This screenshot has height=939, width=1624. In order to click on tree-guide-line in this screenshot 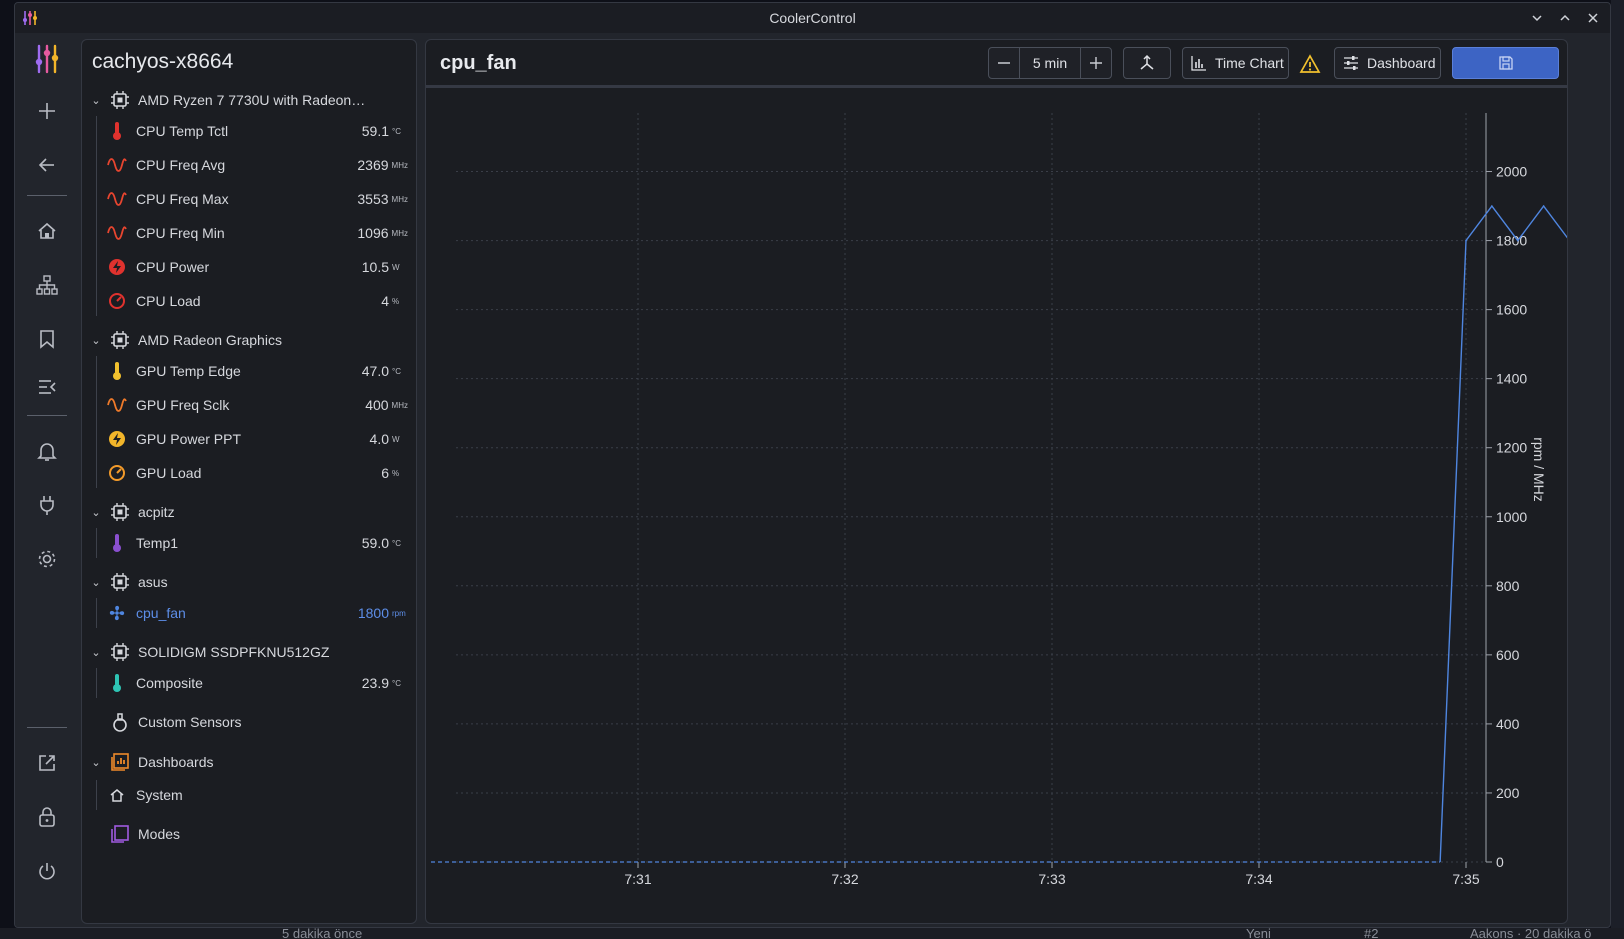, I will do `click(96, 683)`.